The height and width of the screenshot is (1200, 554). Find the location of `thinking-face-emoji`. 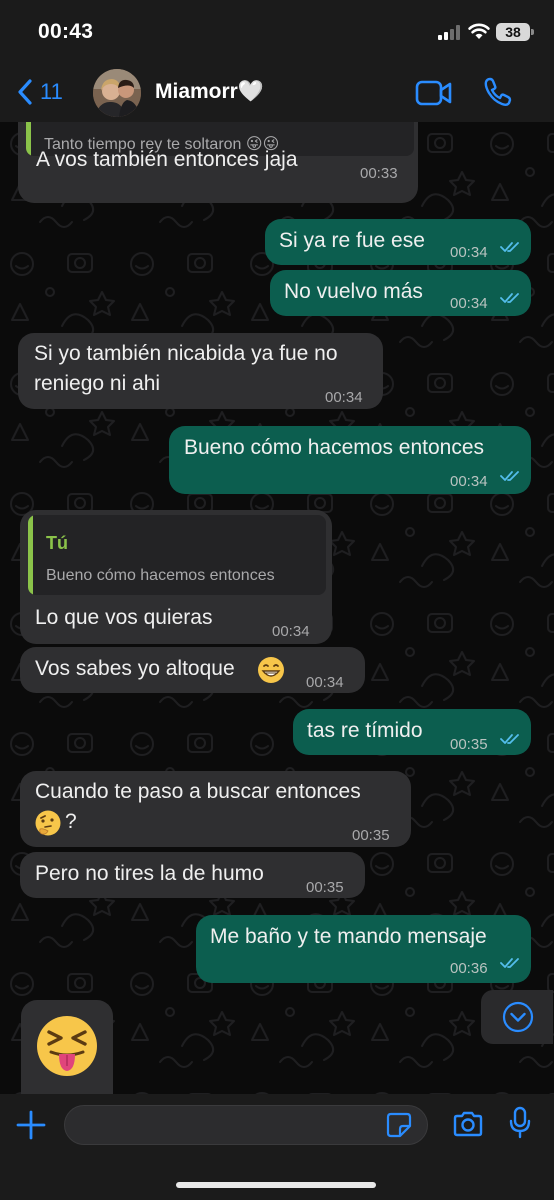

thinking-face-emoji is located at coordinates (48, 823).